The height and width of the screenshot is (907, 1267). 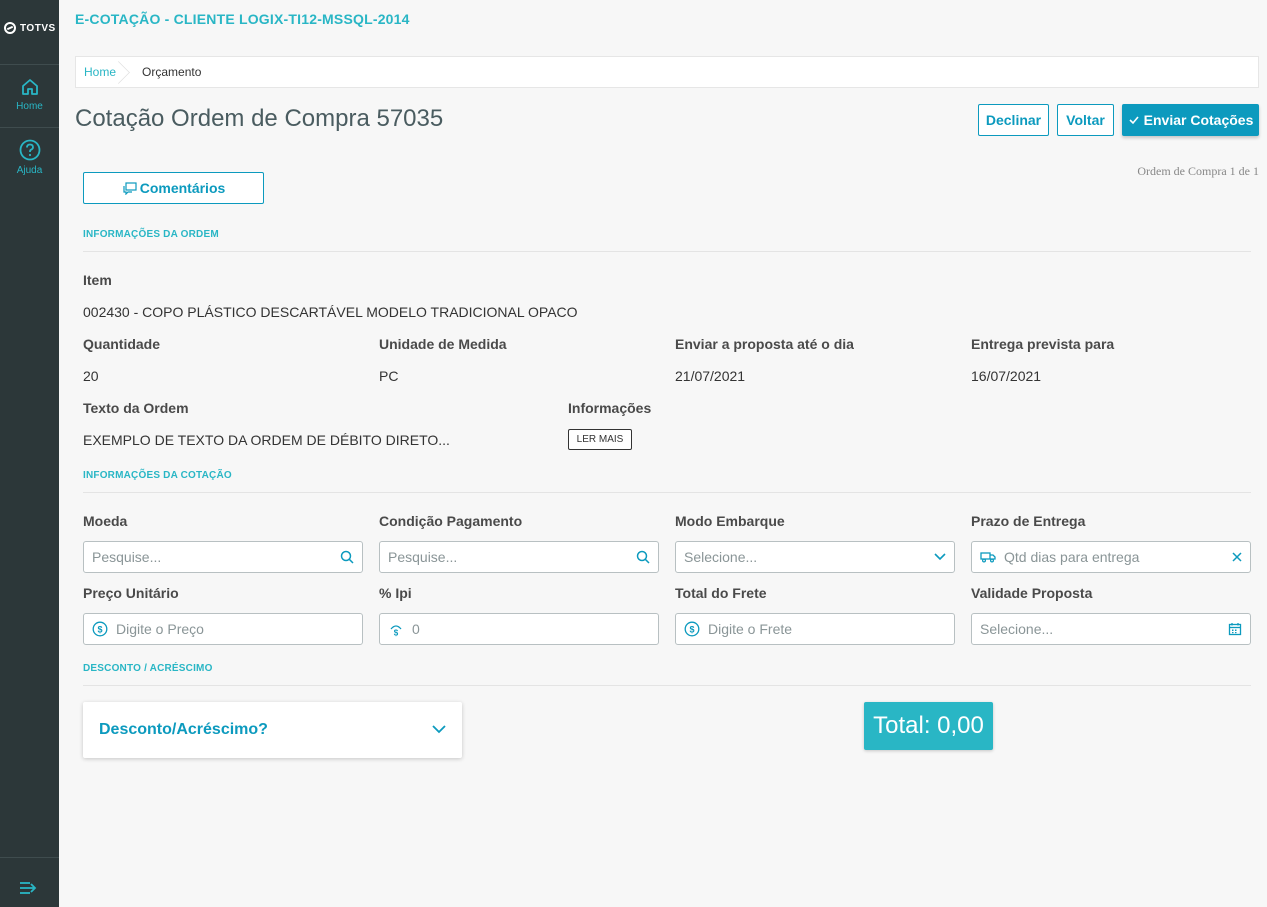 I want to click on breadcrumb: Home Orçamento, so click(x=667, y=72).